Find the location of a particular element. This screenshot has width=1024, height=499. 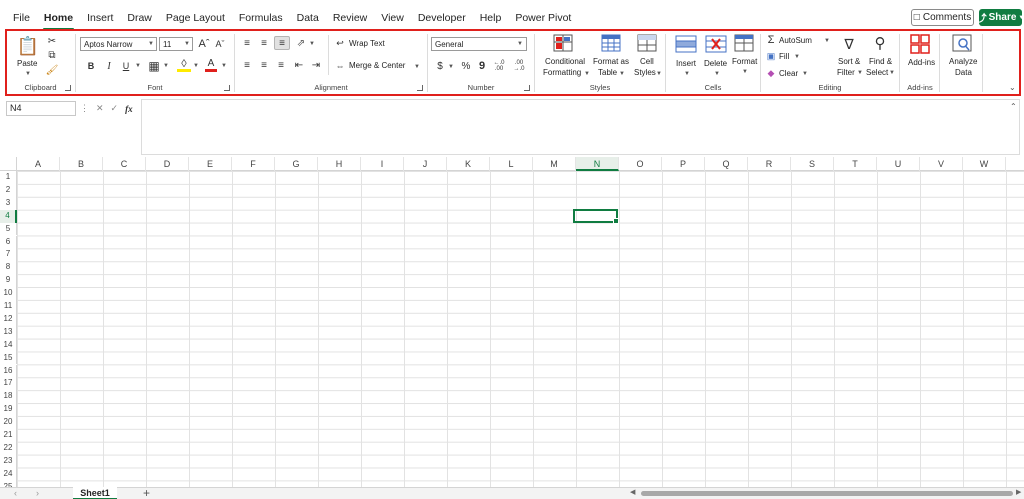

select-all-corner is located at coordinates (8, 164).